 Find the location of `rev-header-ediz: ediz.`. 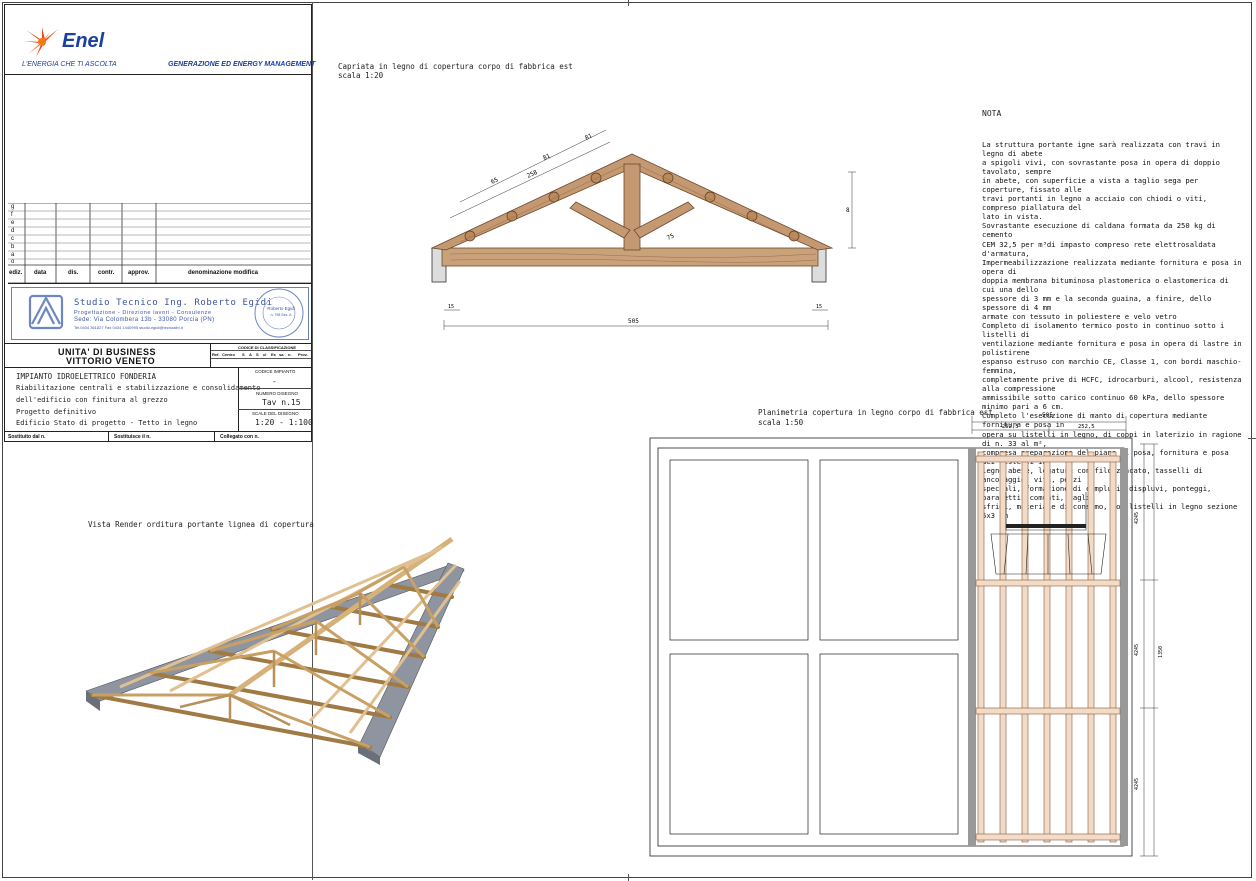

rev-header-ediz: ediz. is located at coordinates (16, 273).